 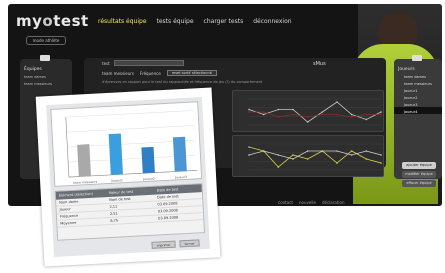 What do you see at coordinates (272, 21) in the screenshot?
I see `nav-item-logout: déconnexion` at bounding box center [272, 21].